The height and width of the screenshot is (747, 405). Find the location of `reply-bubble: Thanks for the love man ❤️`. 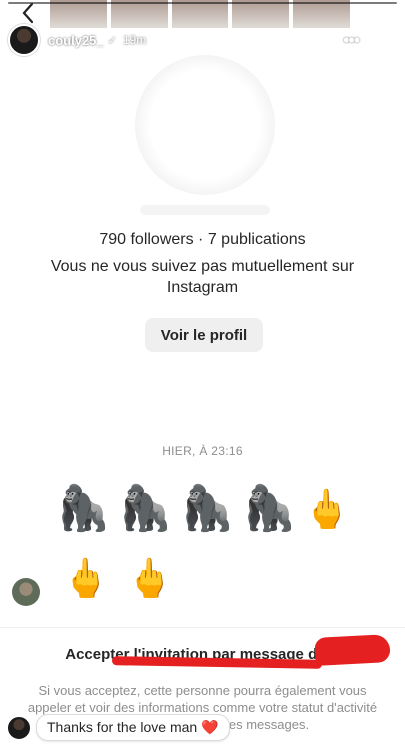

reply-bubble: Thanks for the love man ❤️ is located at coordinates (133, 727).